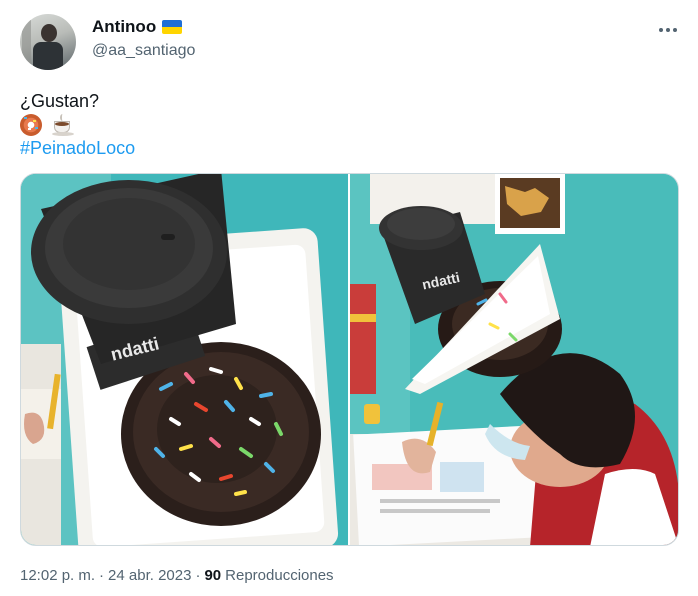  Describe the element at coordinates (48, 56) in the screenshot. I see `avatar-torso` at that location.